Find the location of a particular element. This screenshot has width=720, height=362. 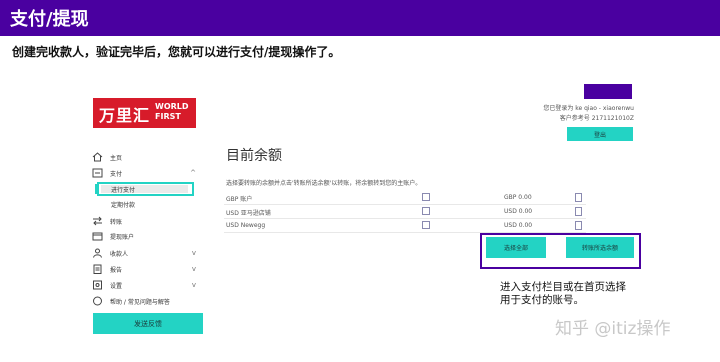

logo-en-text: WORLD FIRST is located at coordinates (172, 112).